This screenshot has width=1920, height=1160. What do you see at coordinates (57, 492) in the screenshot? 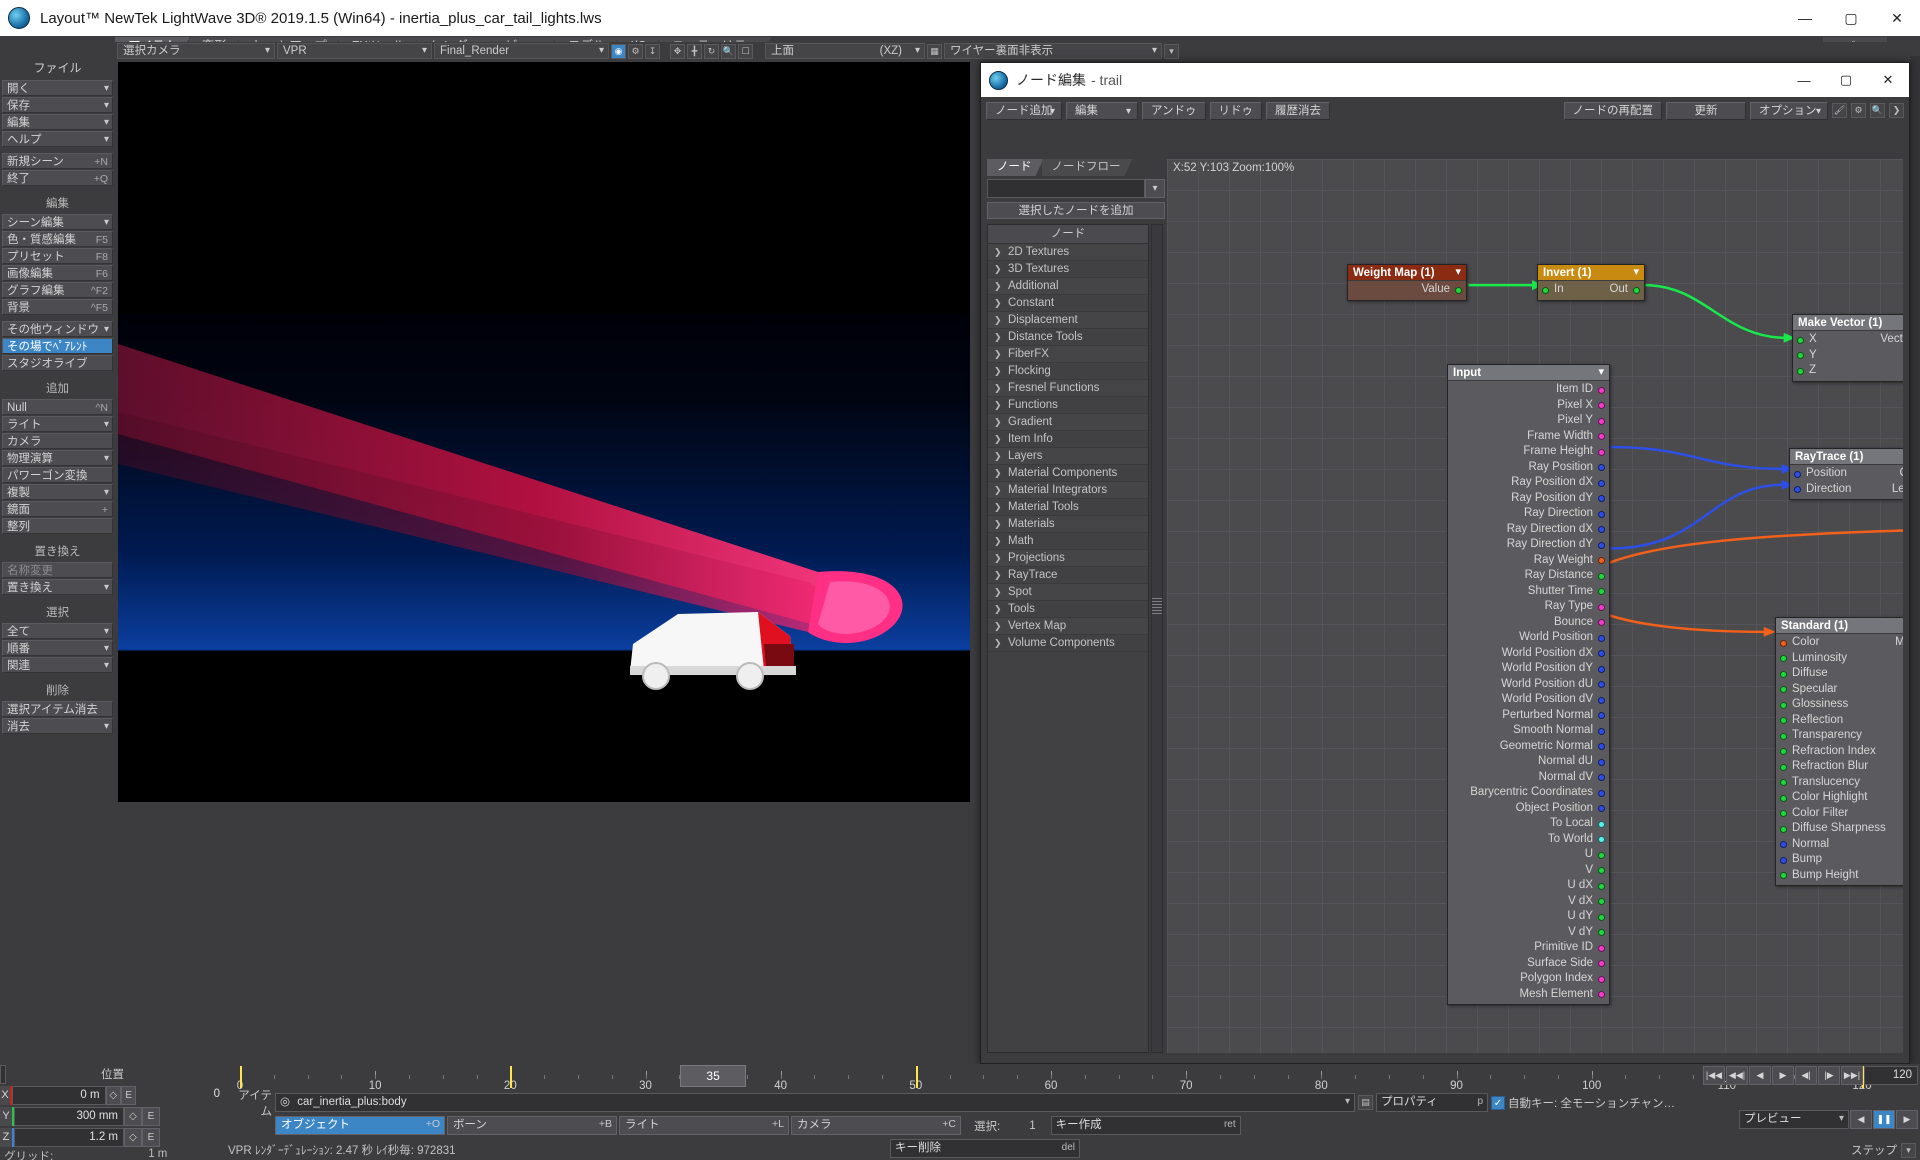
I see `sidebar-item-4-5: 複製 ▾` at bounding box center [57, 492].